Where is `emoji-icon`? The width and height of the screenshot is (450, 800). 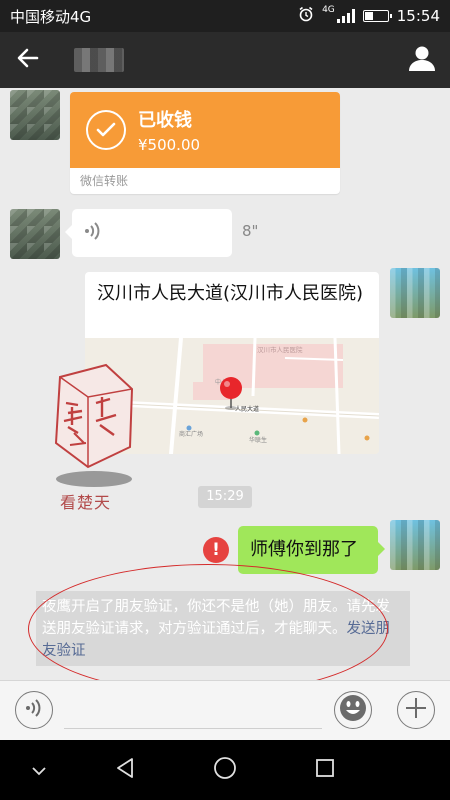
emoji-icon is located at coordinates (353, 710).